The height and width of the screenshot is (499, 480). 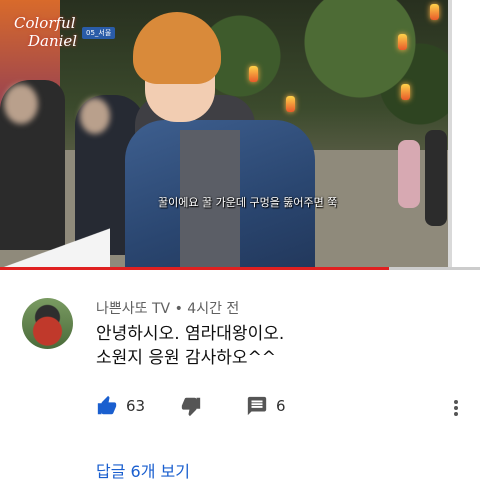 I want to click on thumbs-down-icon, so click(x=191, y=406).